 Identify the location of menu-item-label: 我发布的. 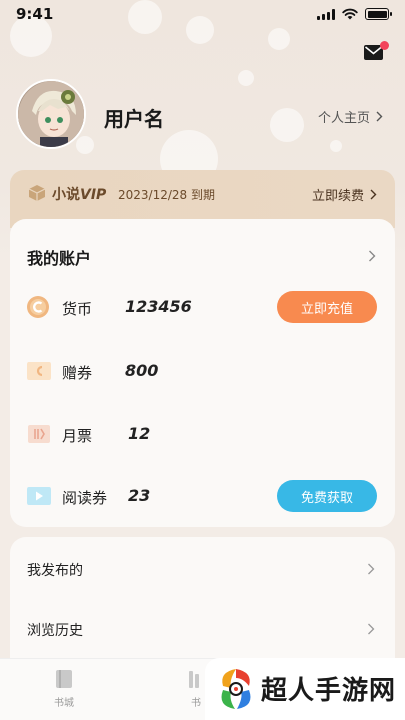
(55, 571).